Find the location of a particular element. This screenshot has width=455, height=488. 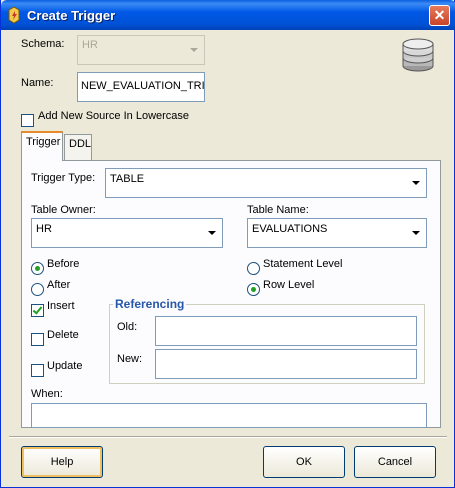

after-label: After is located at coordinates (59, 285).